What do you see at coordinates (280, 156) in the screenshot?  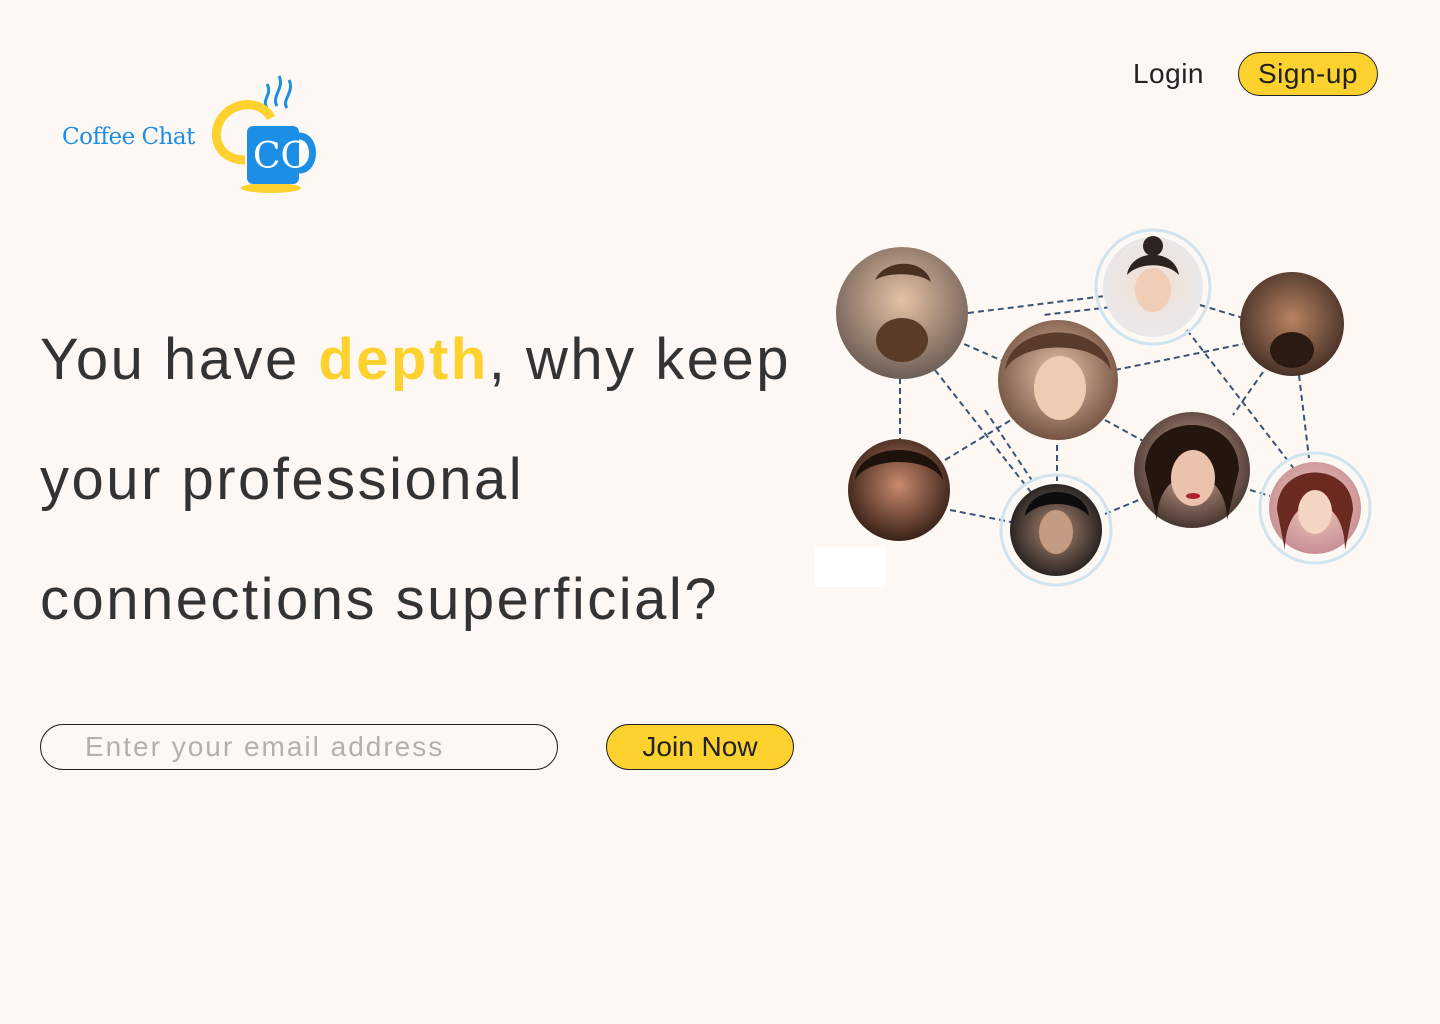 I see `logo-monogram: CC` at bounding box center [280, 156].